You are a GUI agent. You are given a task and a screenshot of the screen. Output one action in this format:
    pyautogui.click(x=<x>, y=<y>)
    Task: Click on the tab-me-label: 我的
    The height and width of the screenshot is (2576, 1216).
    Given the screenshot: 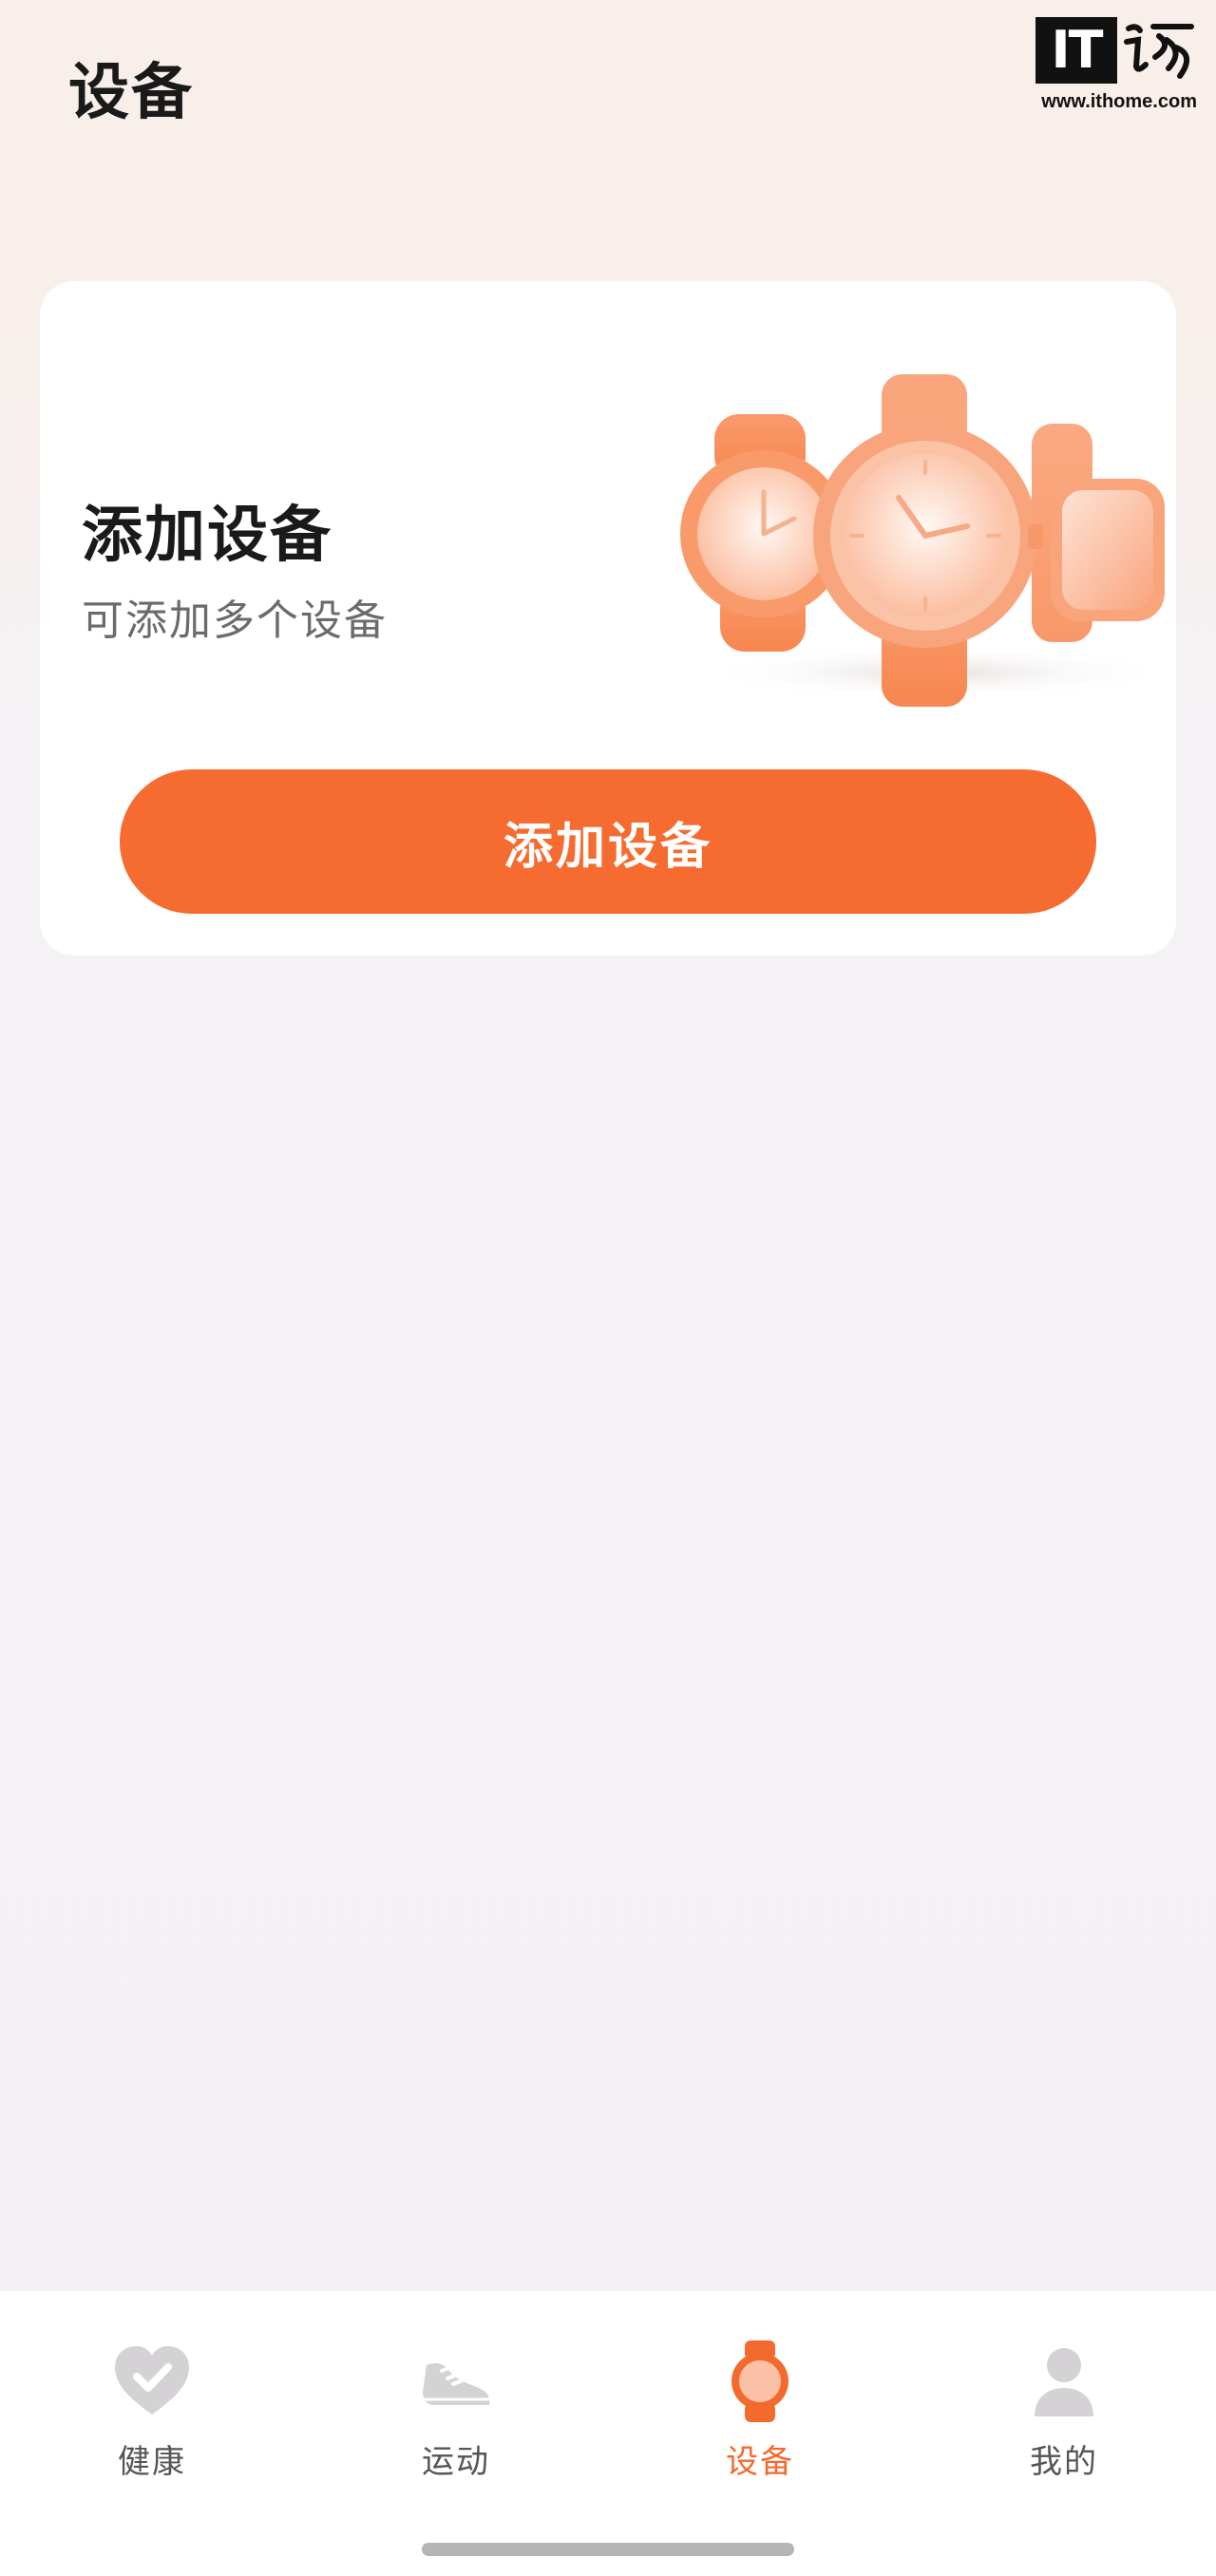 What is the action you would take?
    pyautogui.click(x=1064, y=2462)
    